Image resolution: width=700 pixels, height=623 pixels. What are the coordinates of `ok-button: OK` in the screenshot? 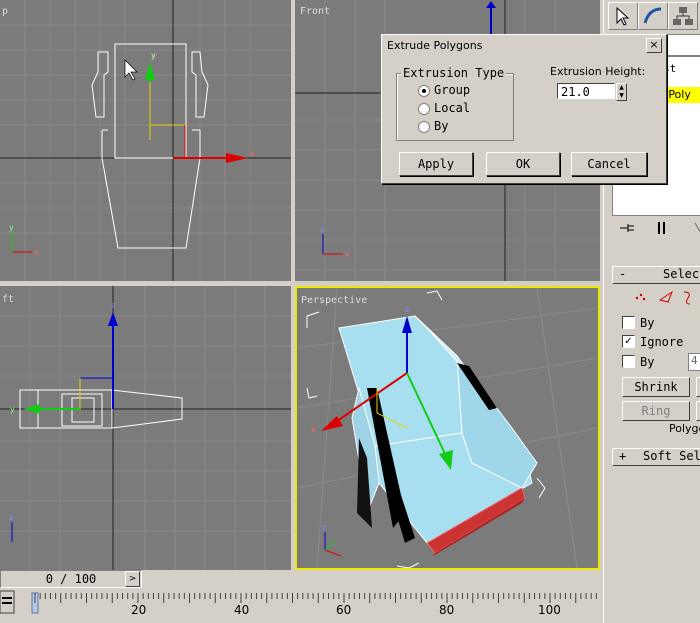 It's located at (523, 164).